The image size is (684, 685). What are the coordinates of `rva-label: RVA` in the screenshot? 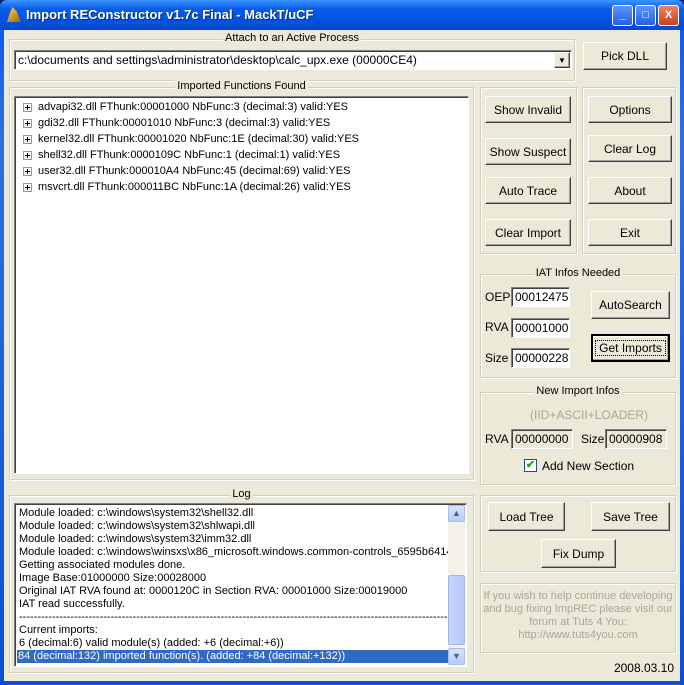 It's located at (497, 327).